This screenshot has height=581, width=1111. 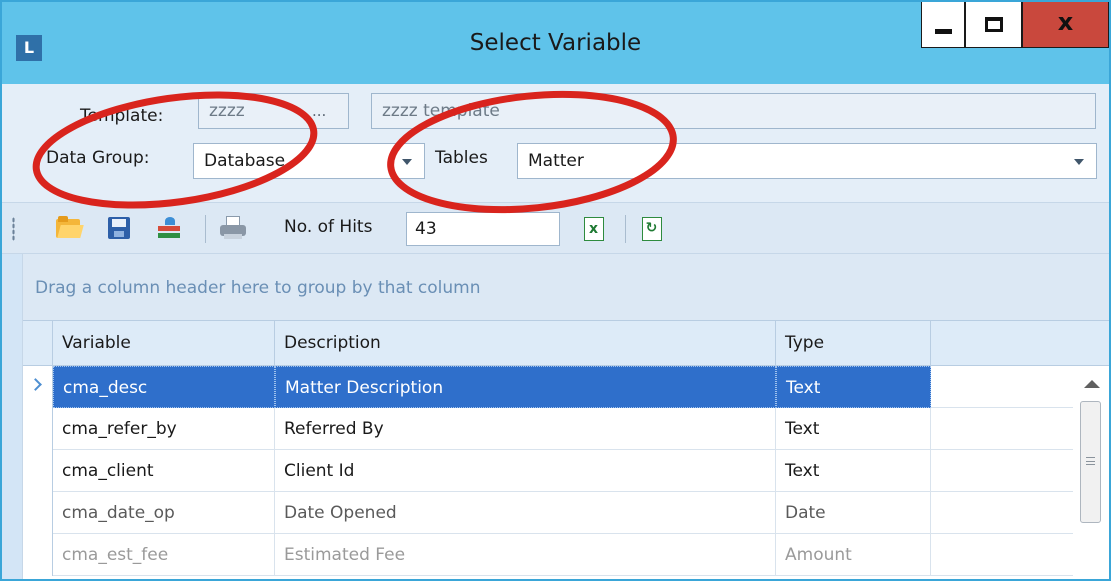 What do you see at coordinates (525, 343) in the screenshot?
I see `column-header-description: Description` at bounding box center [525, 343].